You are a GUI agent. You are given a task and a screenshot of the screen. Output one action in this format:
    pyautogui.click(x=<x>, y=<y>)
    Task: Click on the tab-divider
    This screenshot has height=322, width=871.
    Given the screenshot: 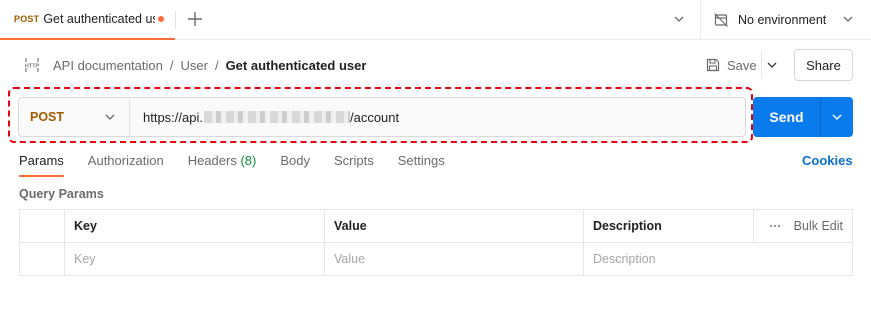 What is the action you would take?
    pyautogui.click(x=175, y=20)
    